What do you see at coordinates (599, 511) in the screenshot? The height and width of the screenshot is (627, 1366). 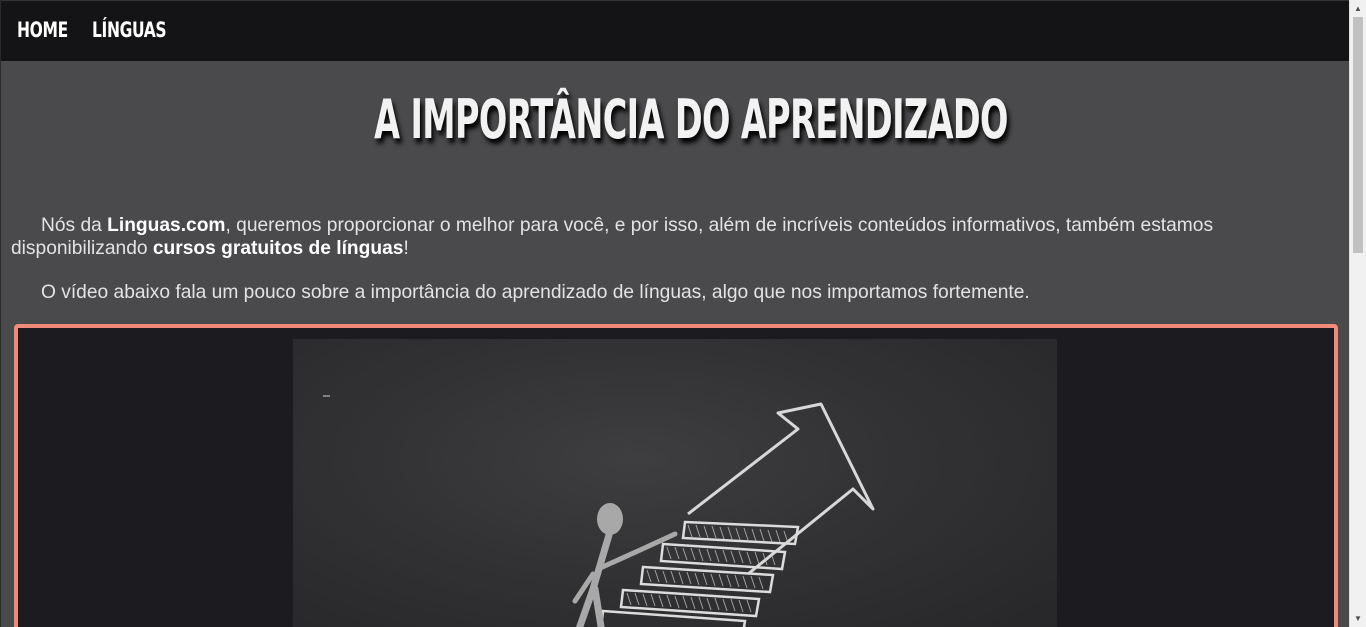 I see `video-thumbnail-chalk-drawing` at bounding box center [599, 511].